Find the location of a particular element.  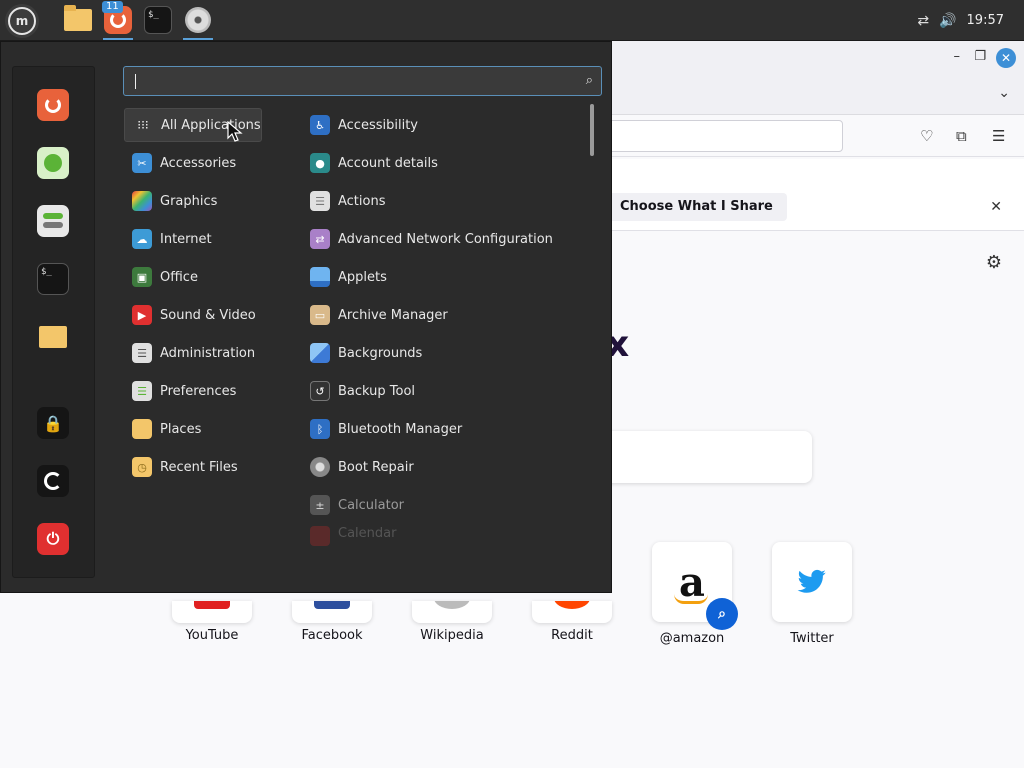

preferences-icon: ☰ is located at coordinates (142, 391).